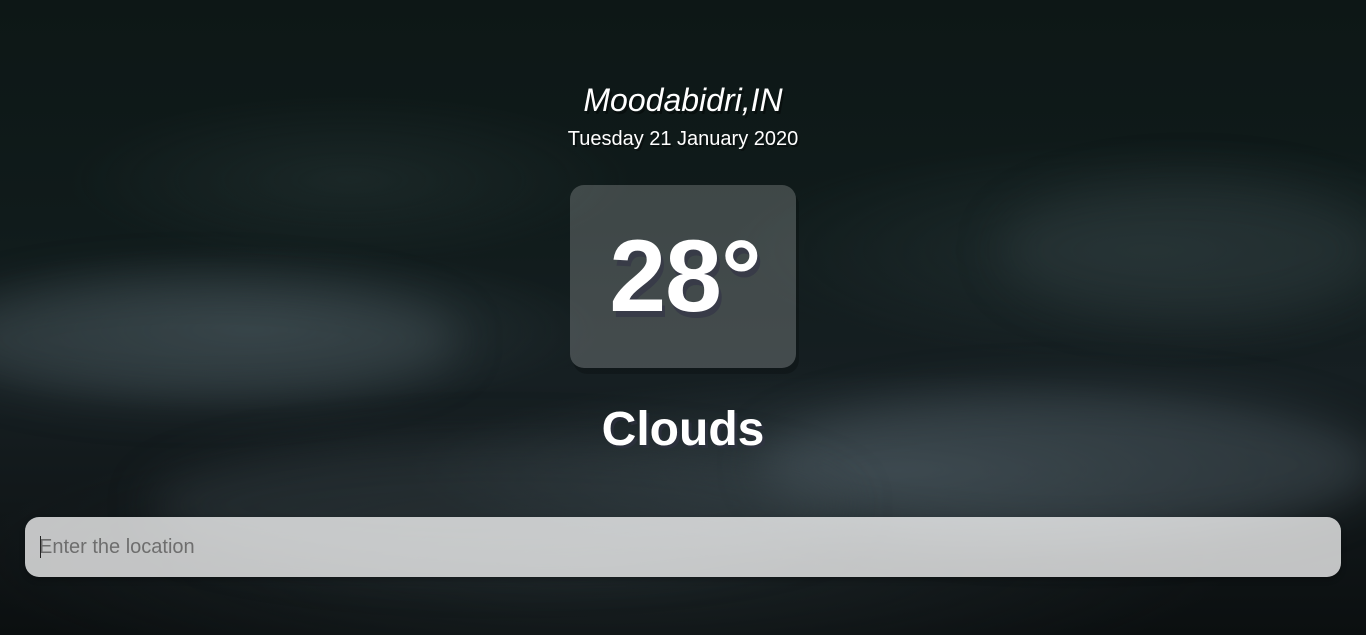 This screenshot has height=635, width=1366. Describe the element at coordinates (683, 100) in the screenshot. I see `location-title: Moodabidri,IN` at that location.